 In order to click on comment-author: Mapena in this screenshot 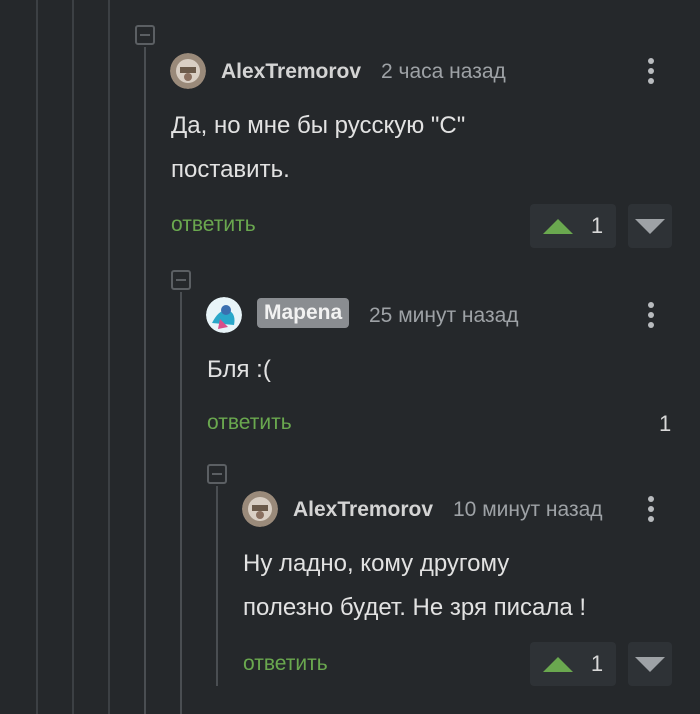, I will do `click(303, 313)`.